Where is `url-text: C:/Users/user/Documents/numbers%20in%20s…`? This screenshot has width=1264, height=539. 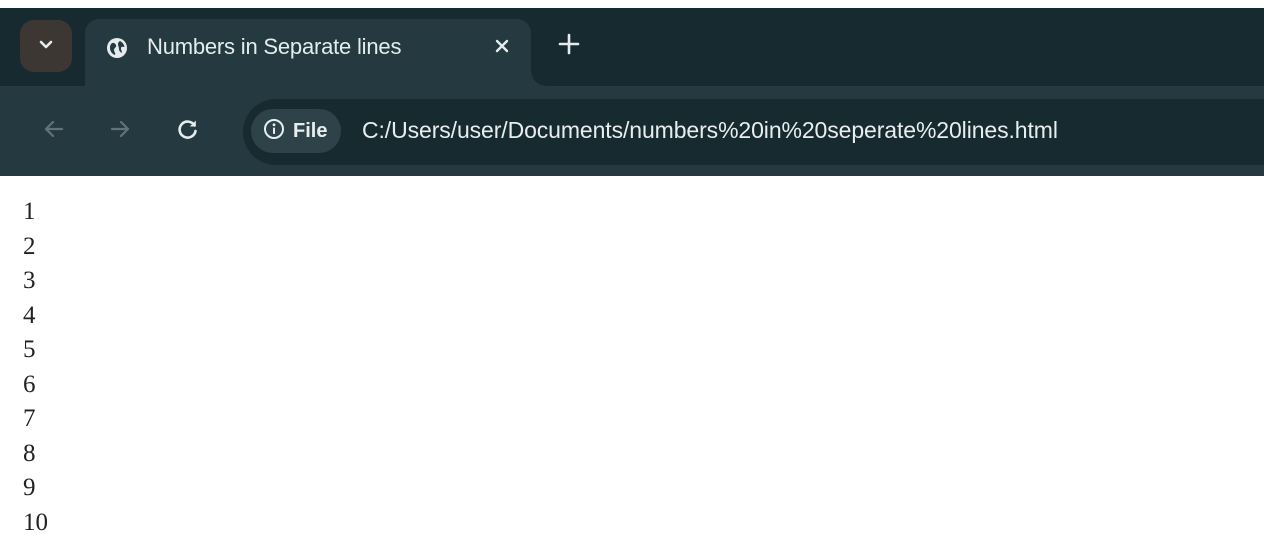 url-text: C:/Users/user/Documents/numbers%20in%20s… is located at coordinates (710, 130).